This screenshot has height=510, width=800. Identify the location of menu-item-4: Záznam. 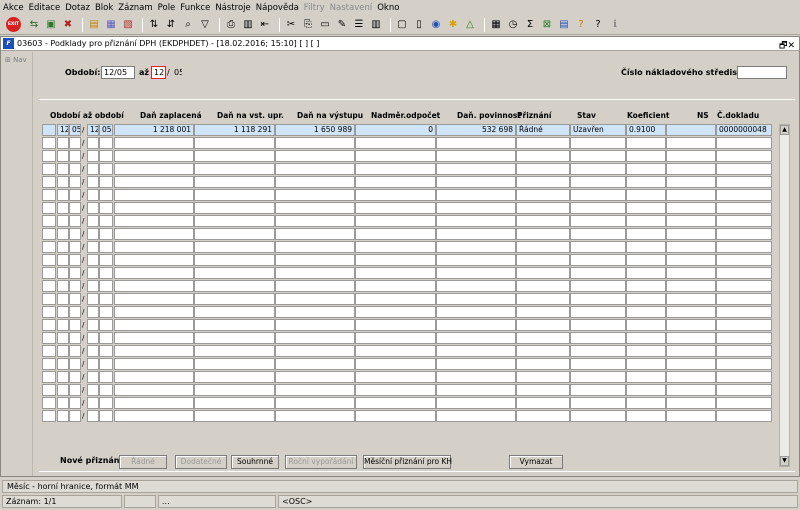
(135, 8).